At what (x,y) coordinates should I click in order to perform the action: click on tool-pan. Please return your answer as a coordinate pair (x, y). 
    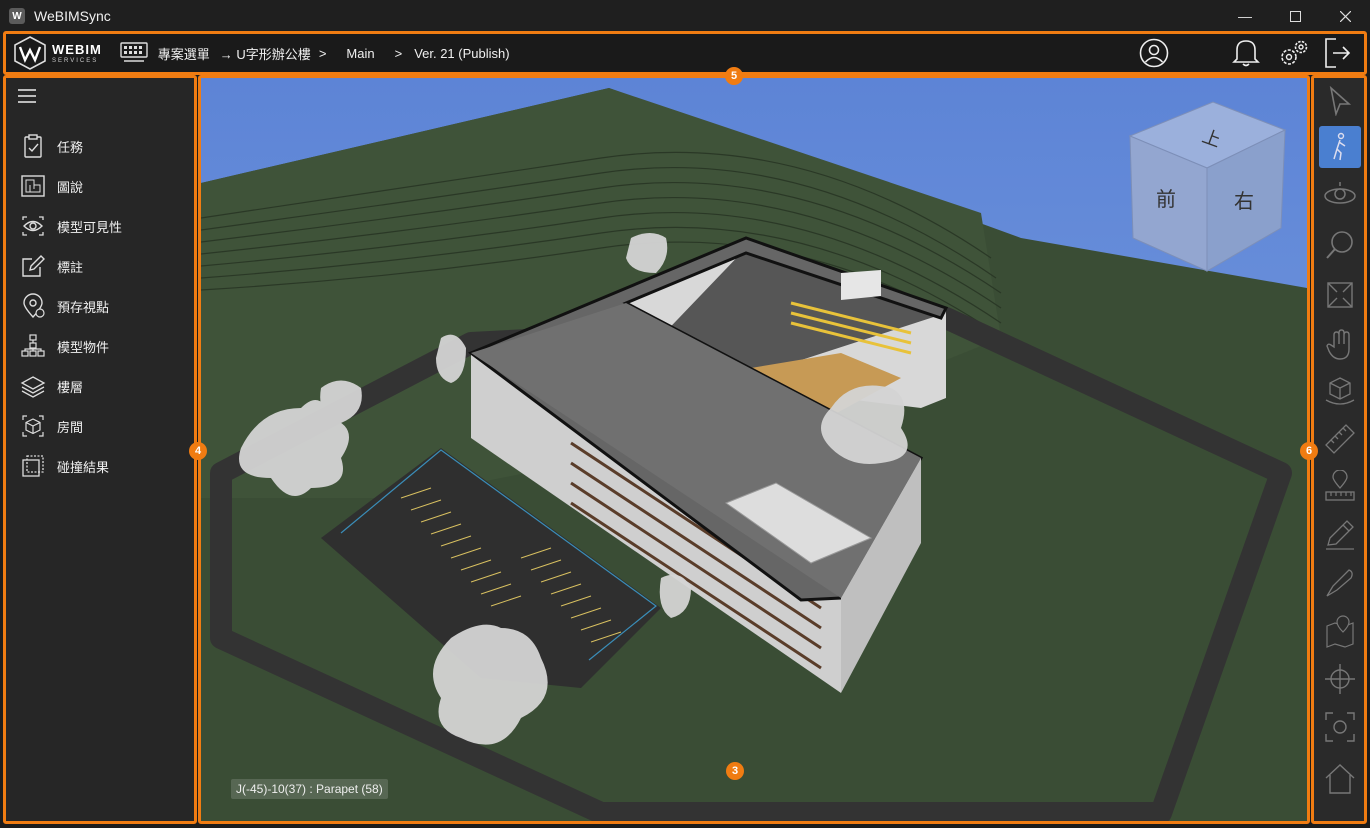
    Looking at the image, I should click on (1340, 345).